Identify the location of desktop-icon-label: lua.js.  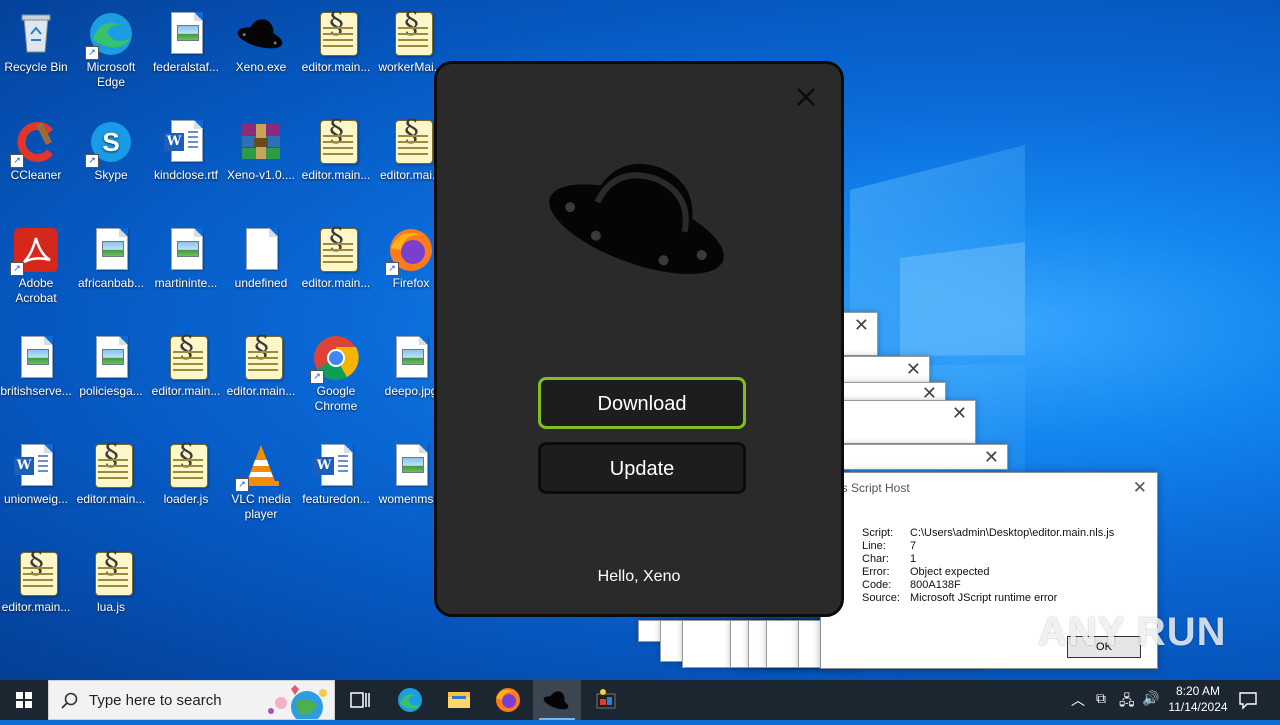
(110, 607).